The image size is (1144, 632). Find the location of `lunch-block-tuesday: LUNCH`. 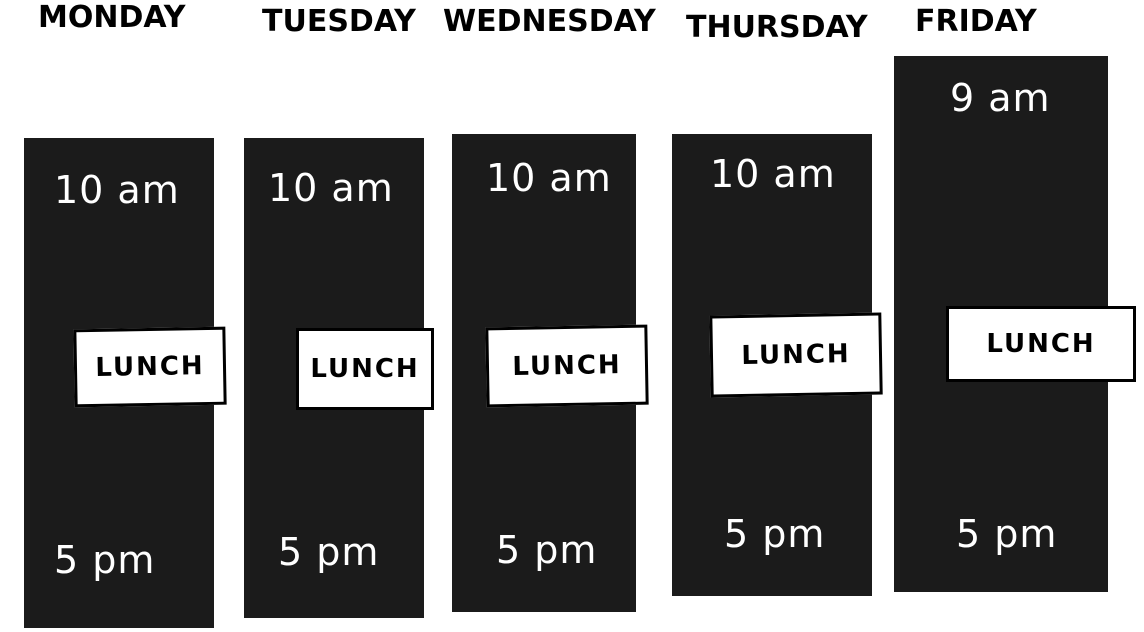

lunch-block-tuesday: LUNCH is located at coordinates (365, 369).